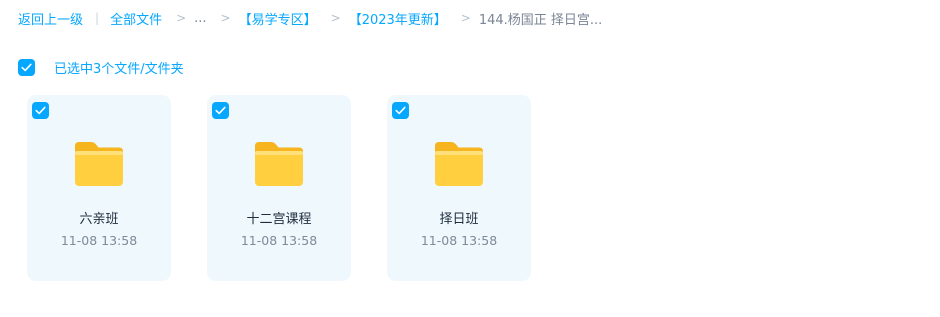  Describe the element at coordinates (459, 188) in the screenshot. I see `folder-card: 择日班 11-08 13:58` at that location.